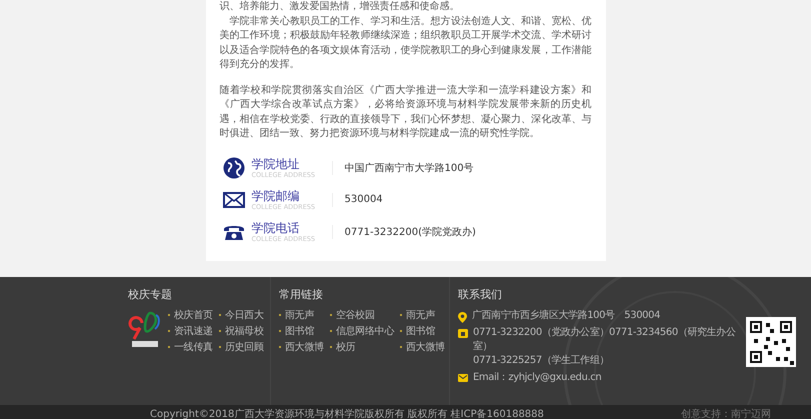 Image resolution: width=811 pixels, height=419 pixels. I want to click on section-title: 校庆专题, so click(150, 294).